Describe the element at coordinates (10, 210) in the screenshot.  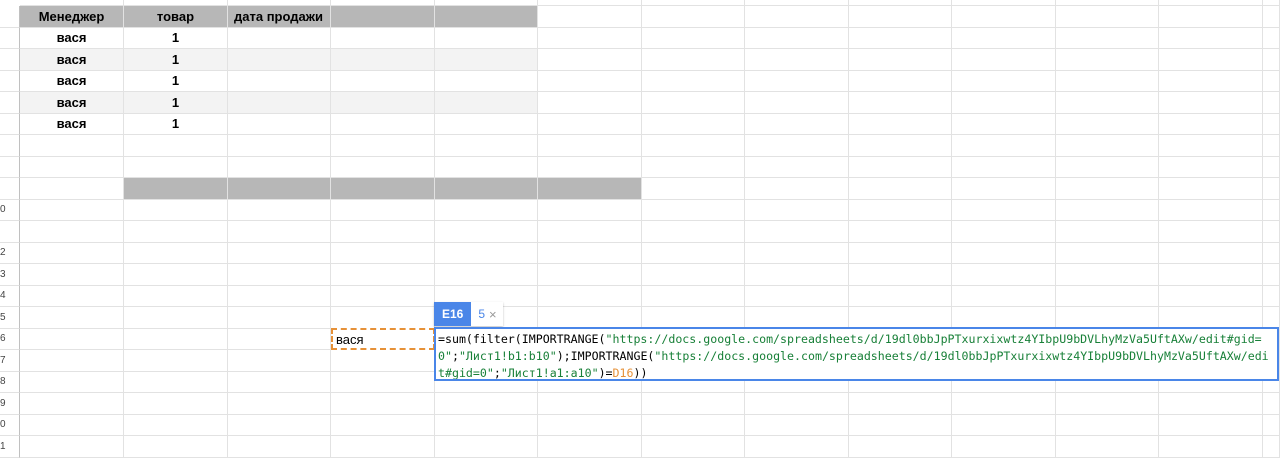
I see `row-number: 0` at that location.